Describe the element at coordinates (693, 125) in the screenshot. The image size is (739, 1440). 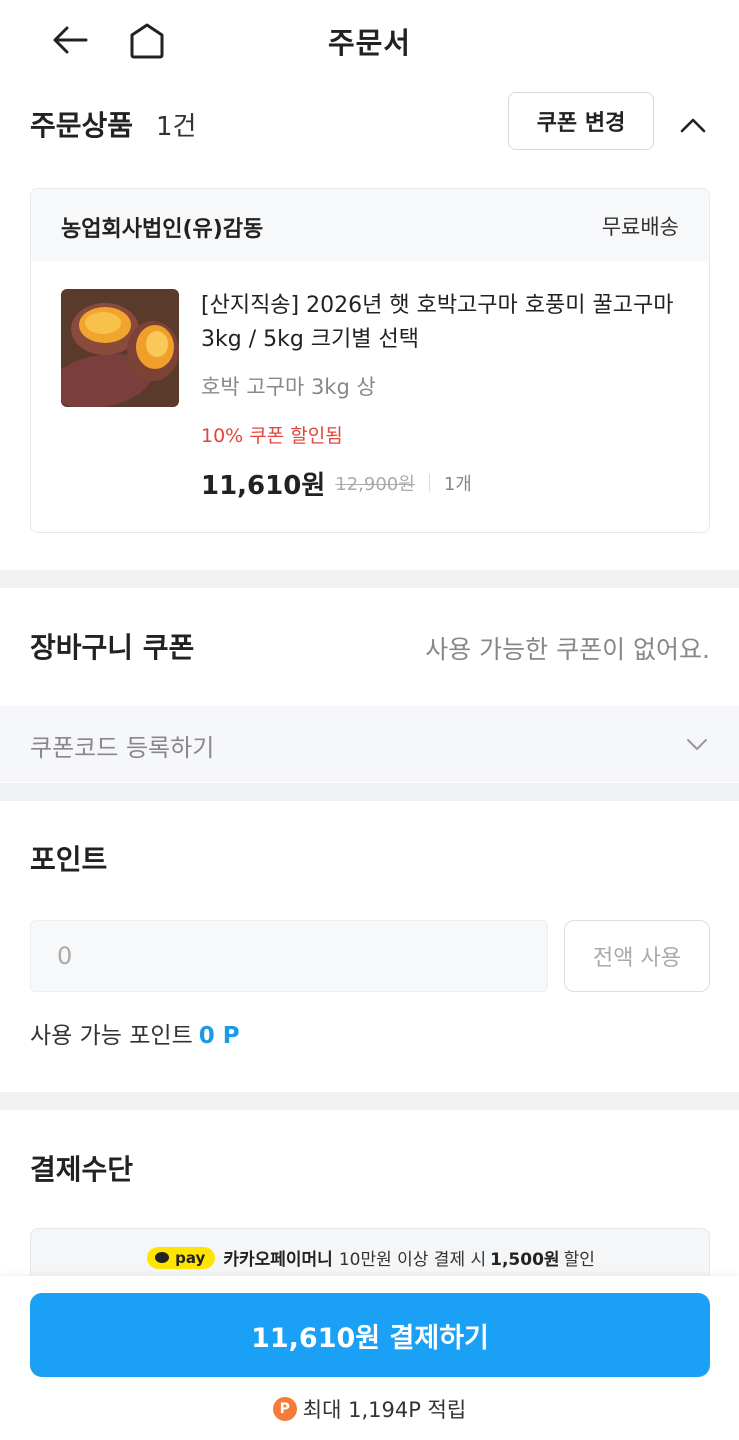
I see `chevron-up-icon` at that location.